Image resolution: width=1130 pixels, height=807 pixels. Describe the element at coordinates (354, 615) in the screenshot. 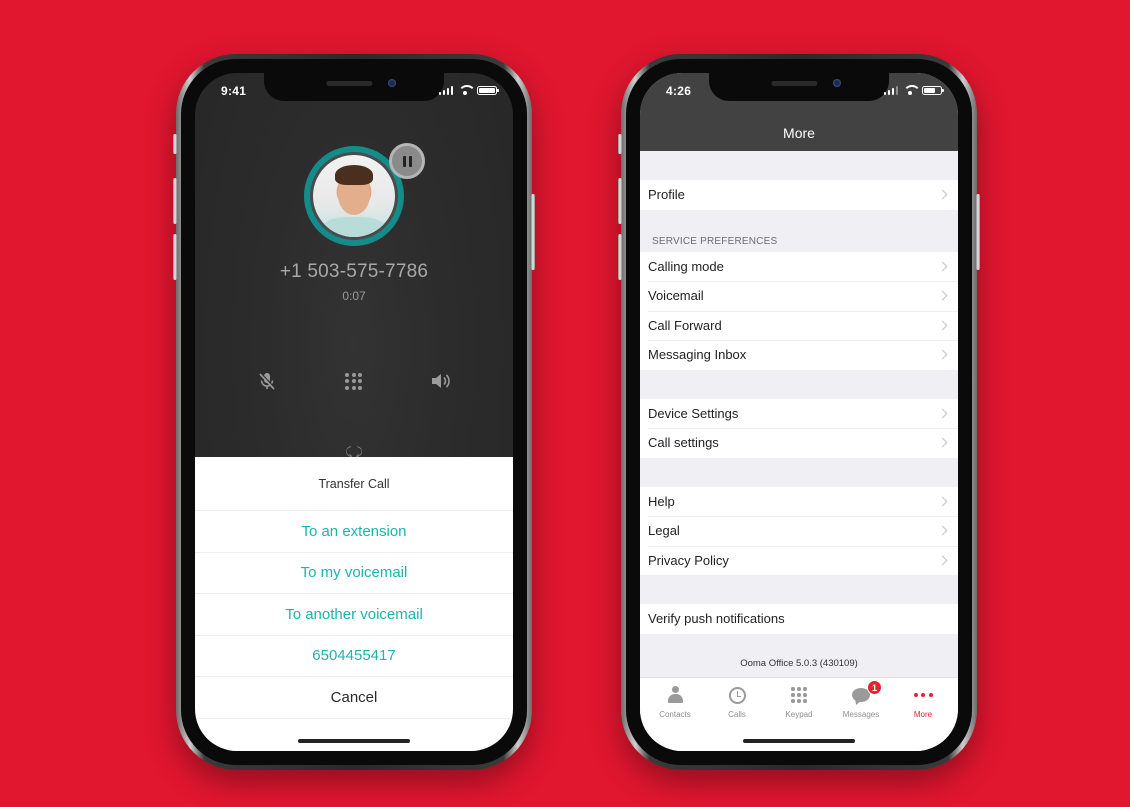

I see `transfer-to-another-voicemail-option: To another voicemail` at that location.